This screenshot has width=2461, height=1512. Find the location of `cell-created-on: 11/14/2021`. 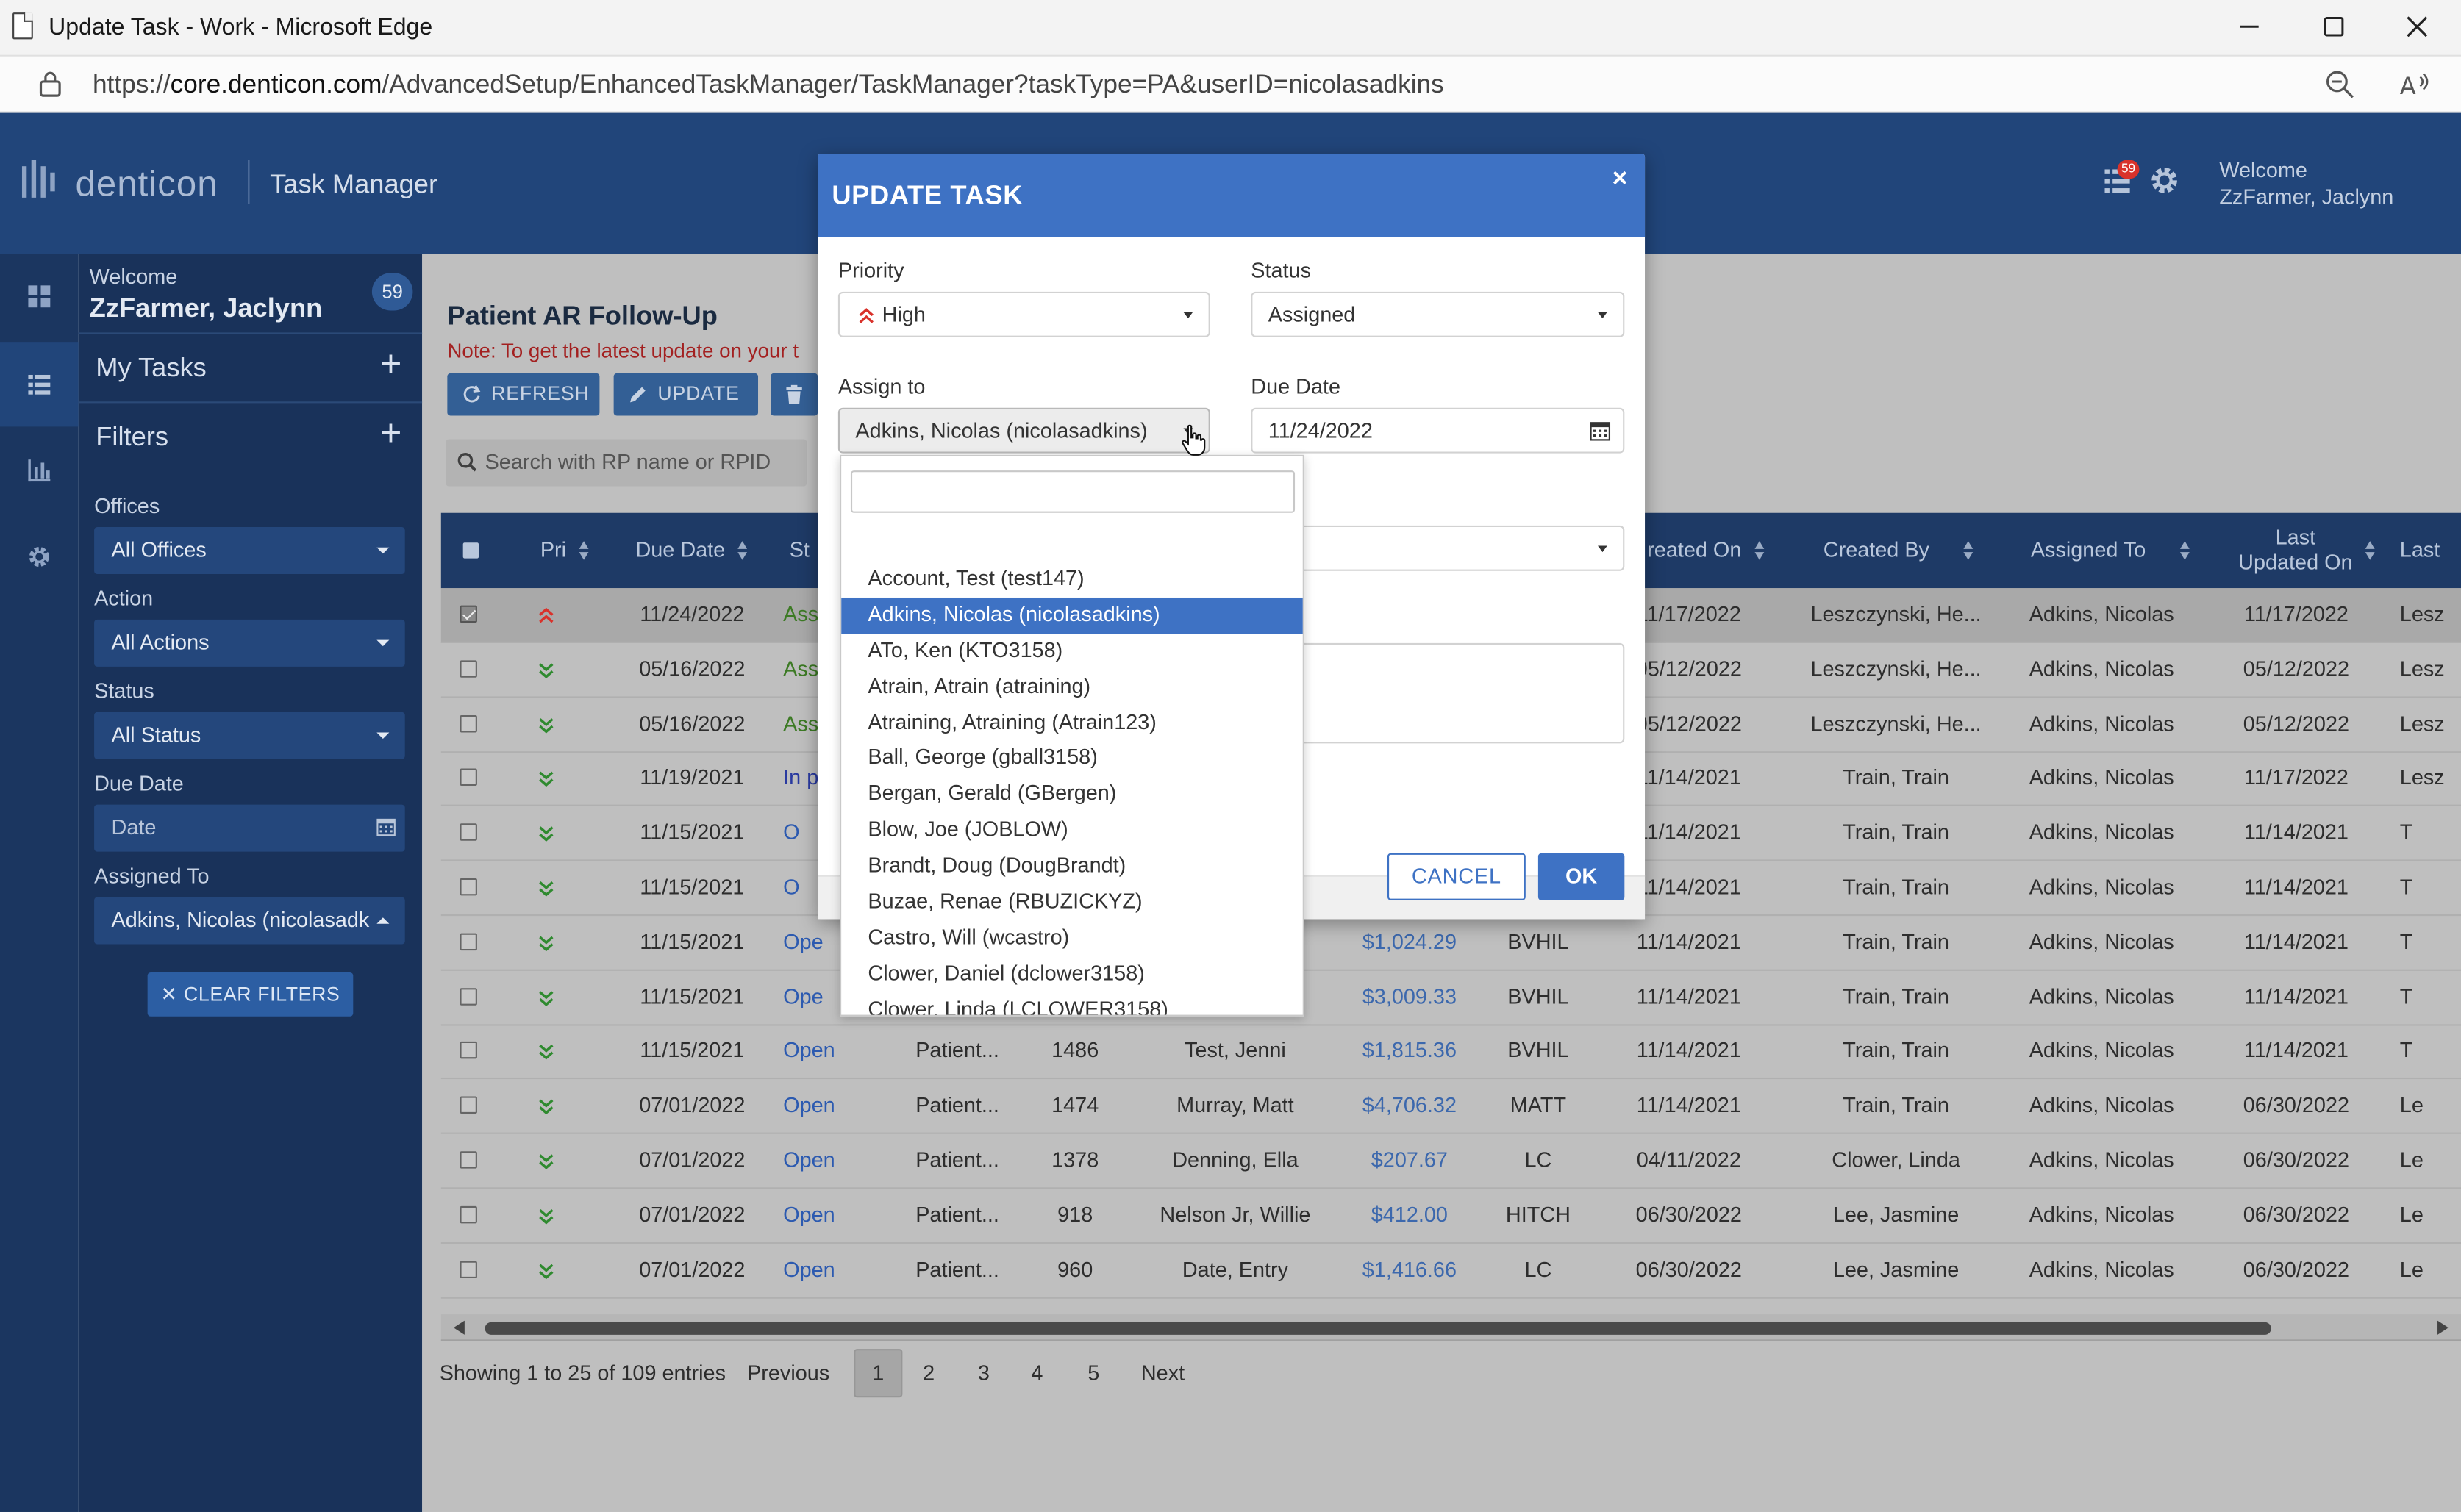

cell-created-on: 11/14/2021 is located at coordinates (1688, 1051).